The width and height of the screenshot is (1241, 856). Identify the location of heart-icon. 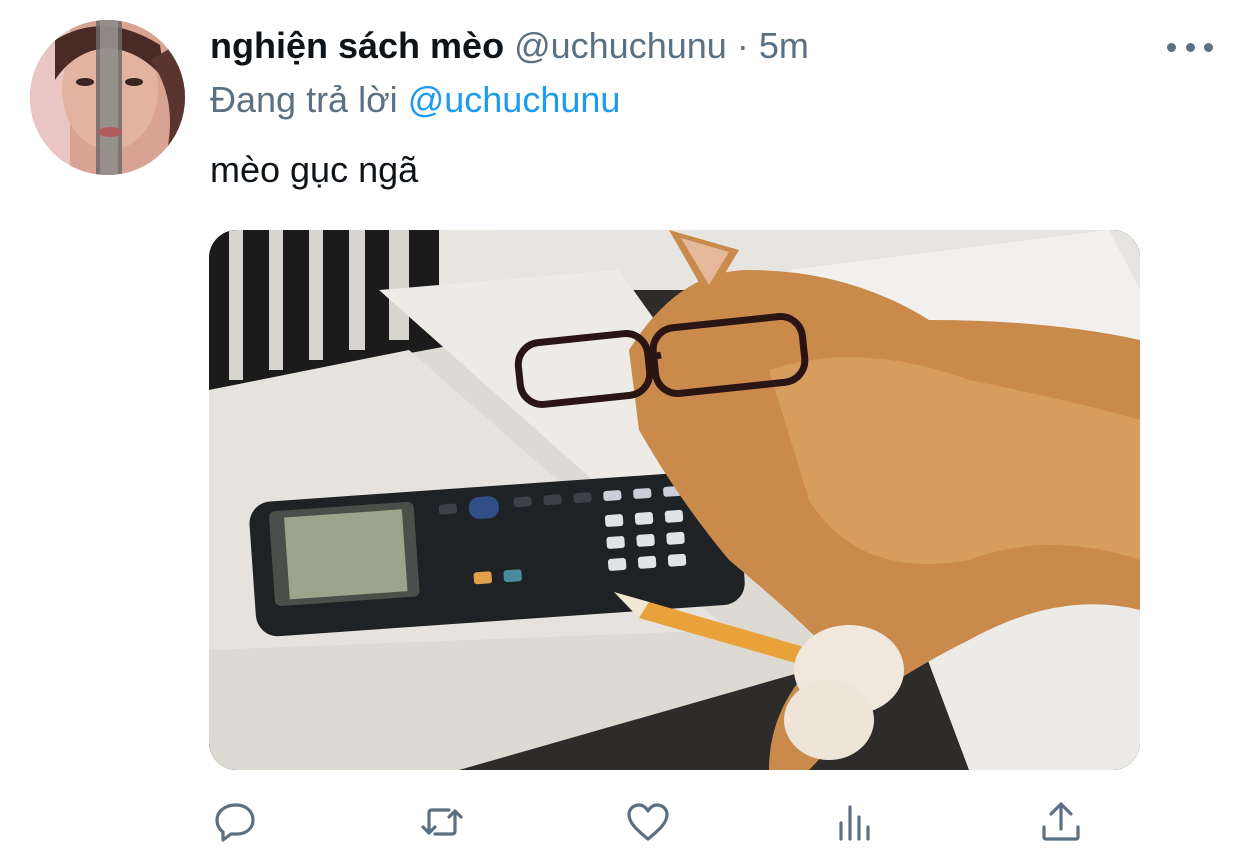
(648, 822).